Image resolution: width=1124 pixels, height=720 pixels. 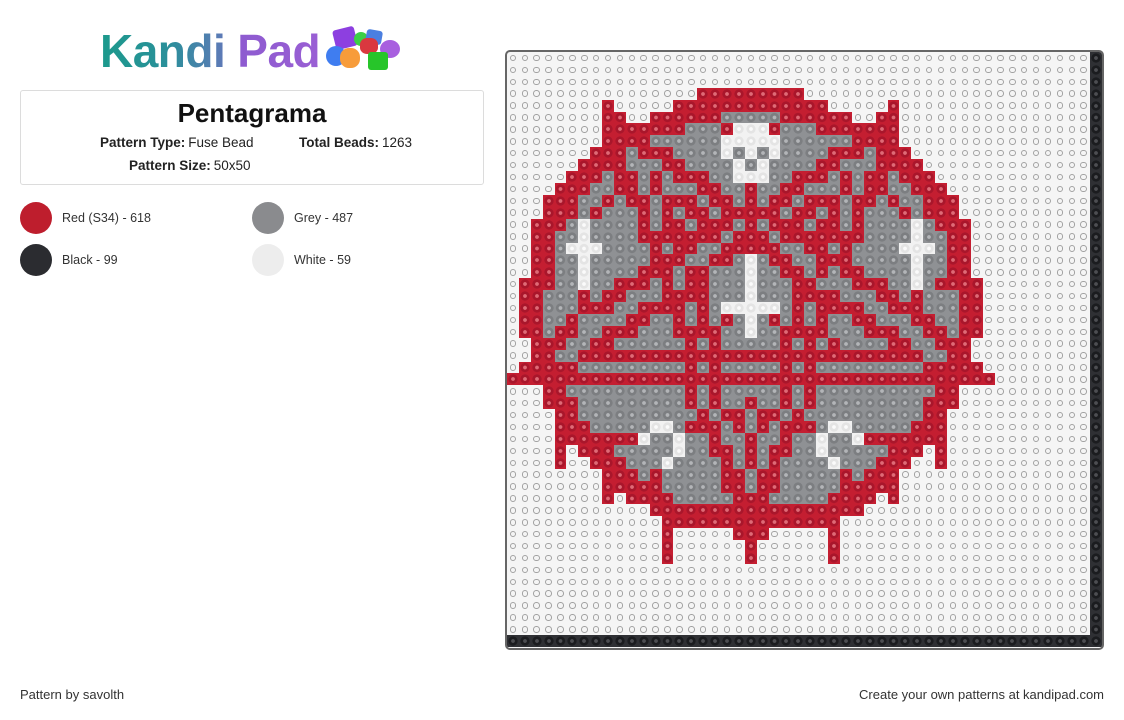 I want to click on bead-white, so click(x=750, y=141).